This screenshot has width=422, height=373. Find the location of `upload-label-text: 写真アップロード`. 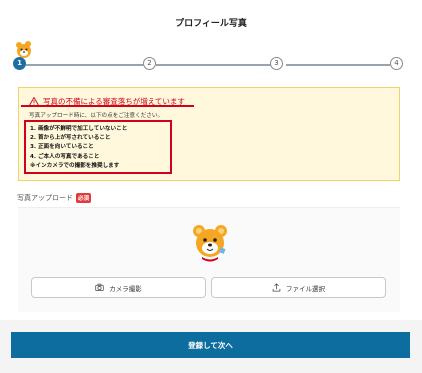

upload-label-text: 写真アップロード is located at coordinates (45, 198).